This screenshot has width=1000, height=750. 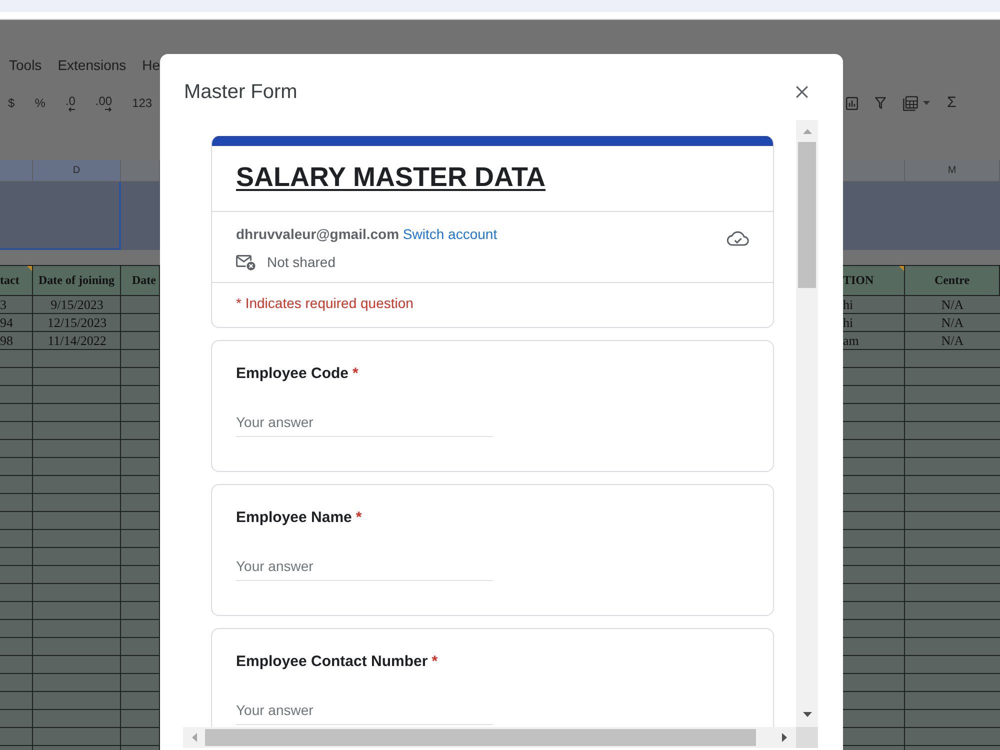 What do you see at coordinates (7, 323) in the screenshot?
I see `table-cell-text: 94` at bounding box center [7, 323].